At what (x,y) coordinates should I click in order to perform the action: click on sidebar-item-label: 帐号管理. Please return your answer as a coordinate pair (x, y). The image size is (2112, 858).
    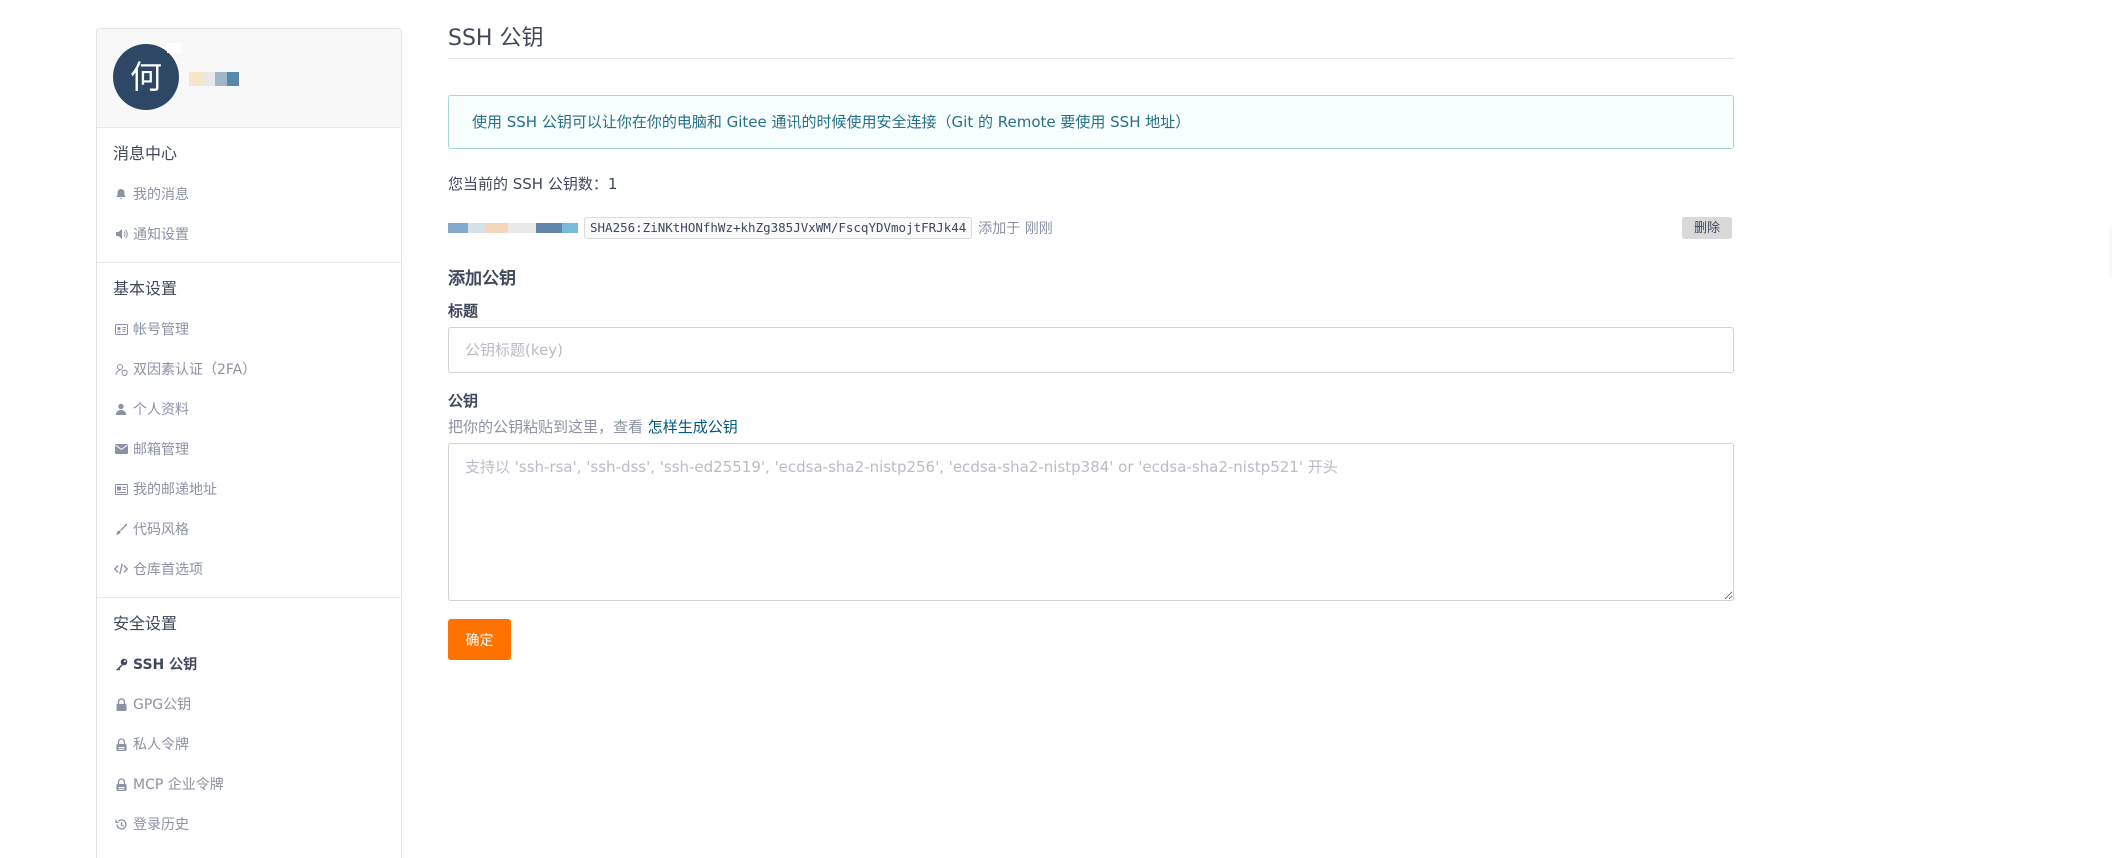
    Looking at the image, I should click on (161, 330).